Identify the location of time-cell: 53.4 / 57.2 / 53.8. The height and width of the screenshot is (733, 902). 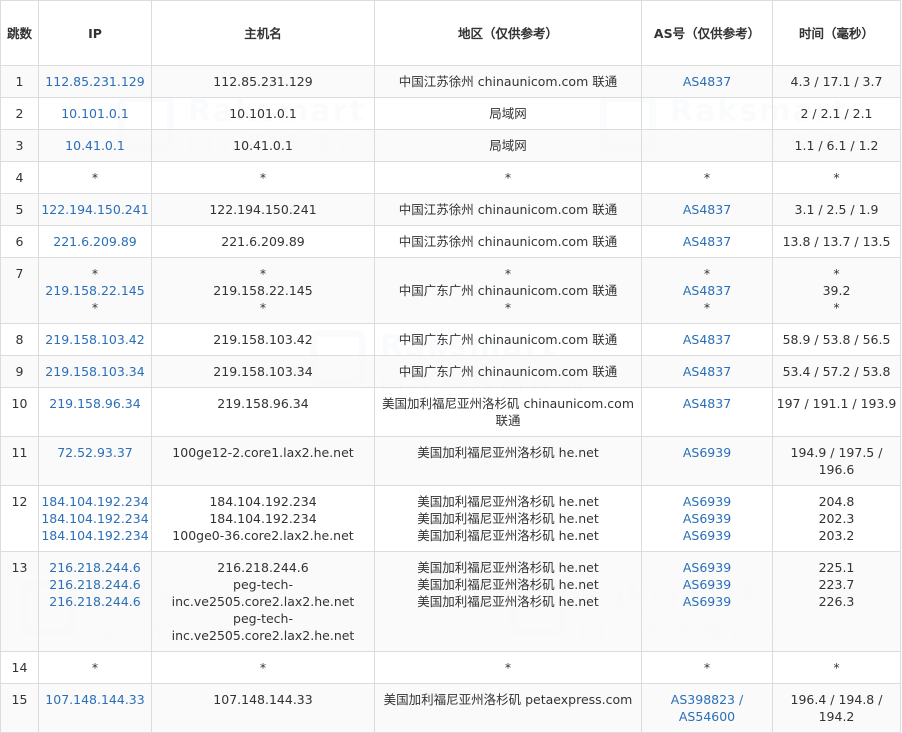
(836, 371).